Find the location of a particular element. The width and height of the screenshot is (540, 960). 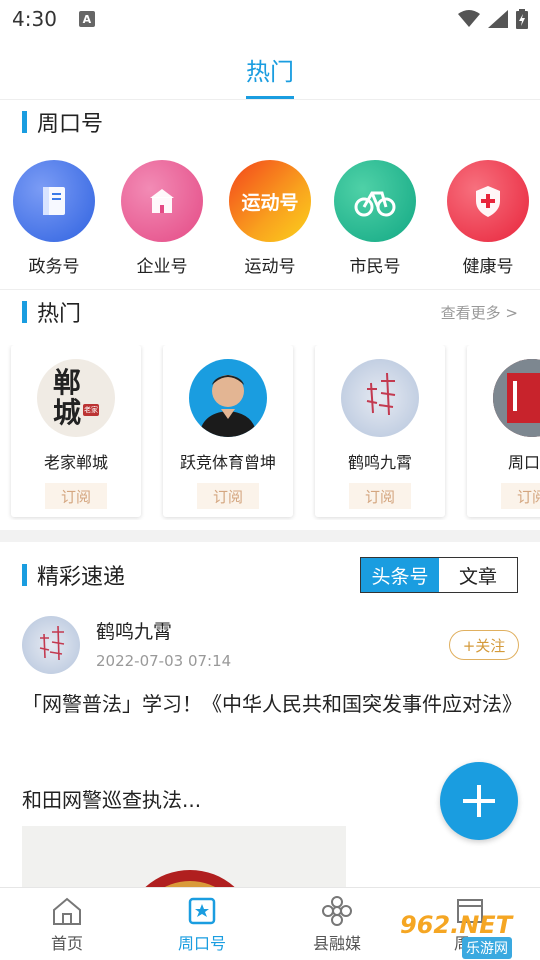

sport-logo-icon: 运动号 is located at coordinates (270, 201).